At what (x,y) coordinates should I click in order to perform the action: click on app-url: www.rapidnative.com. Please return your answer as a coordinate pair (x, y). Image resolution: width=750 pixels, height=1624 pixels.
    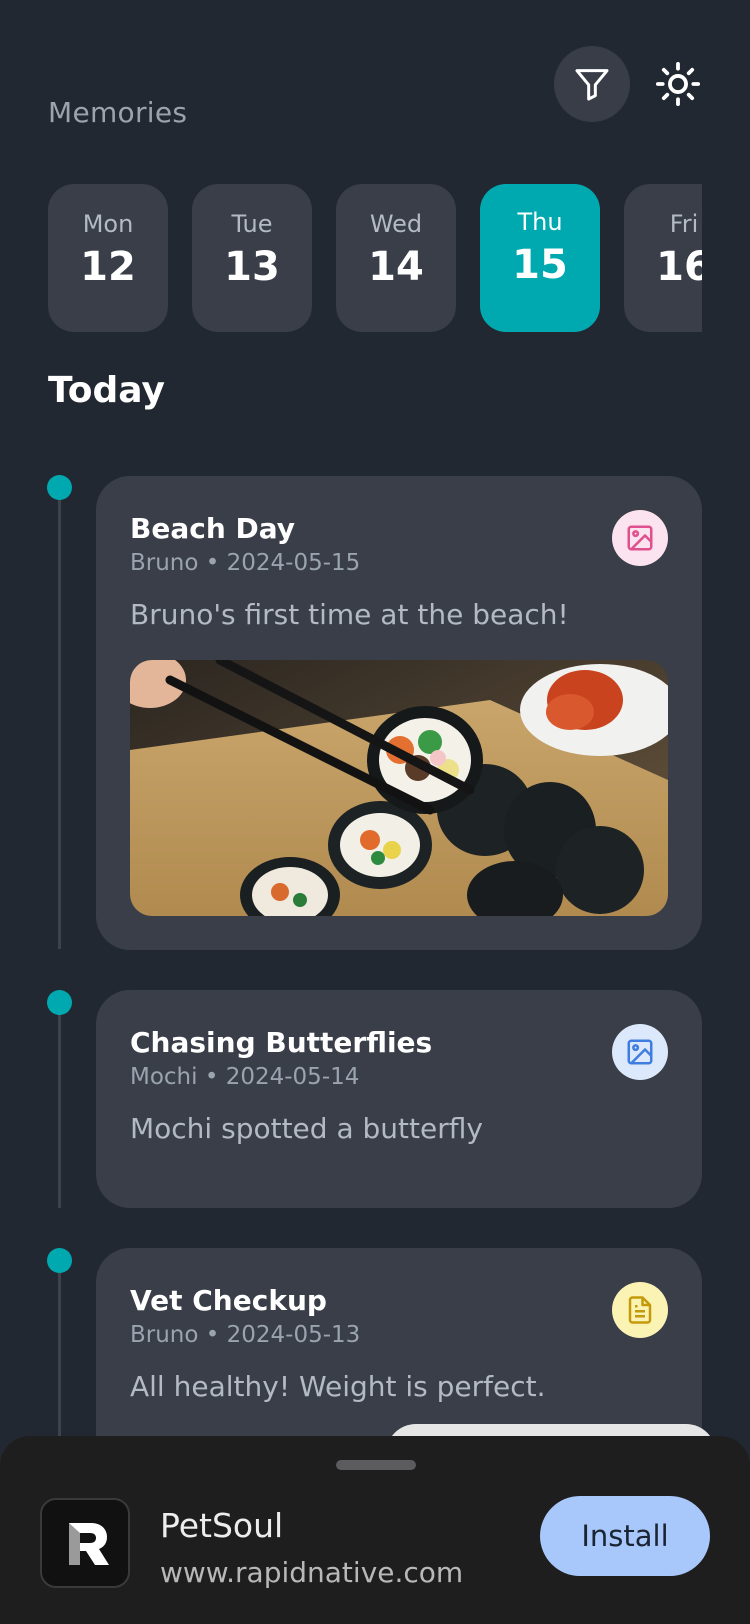
    Looking at the image, I should click on (312, 1572).